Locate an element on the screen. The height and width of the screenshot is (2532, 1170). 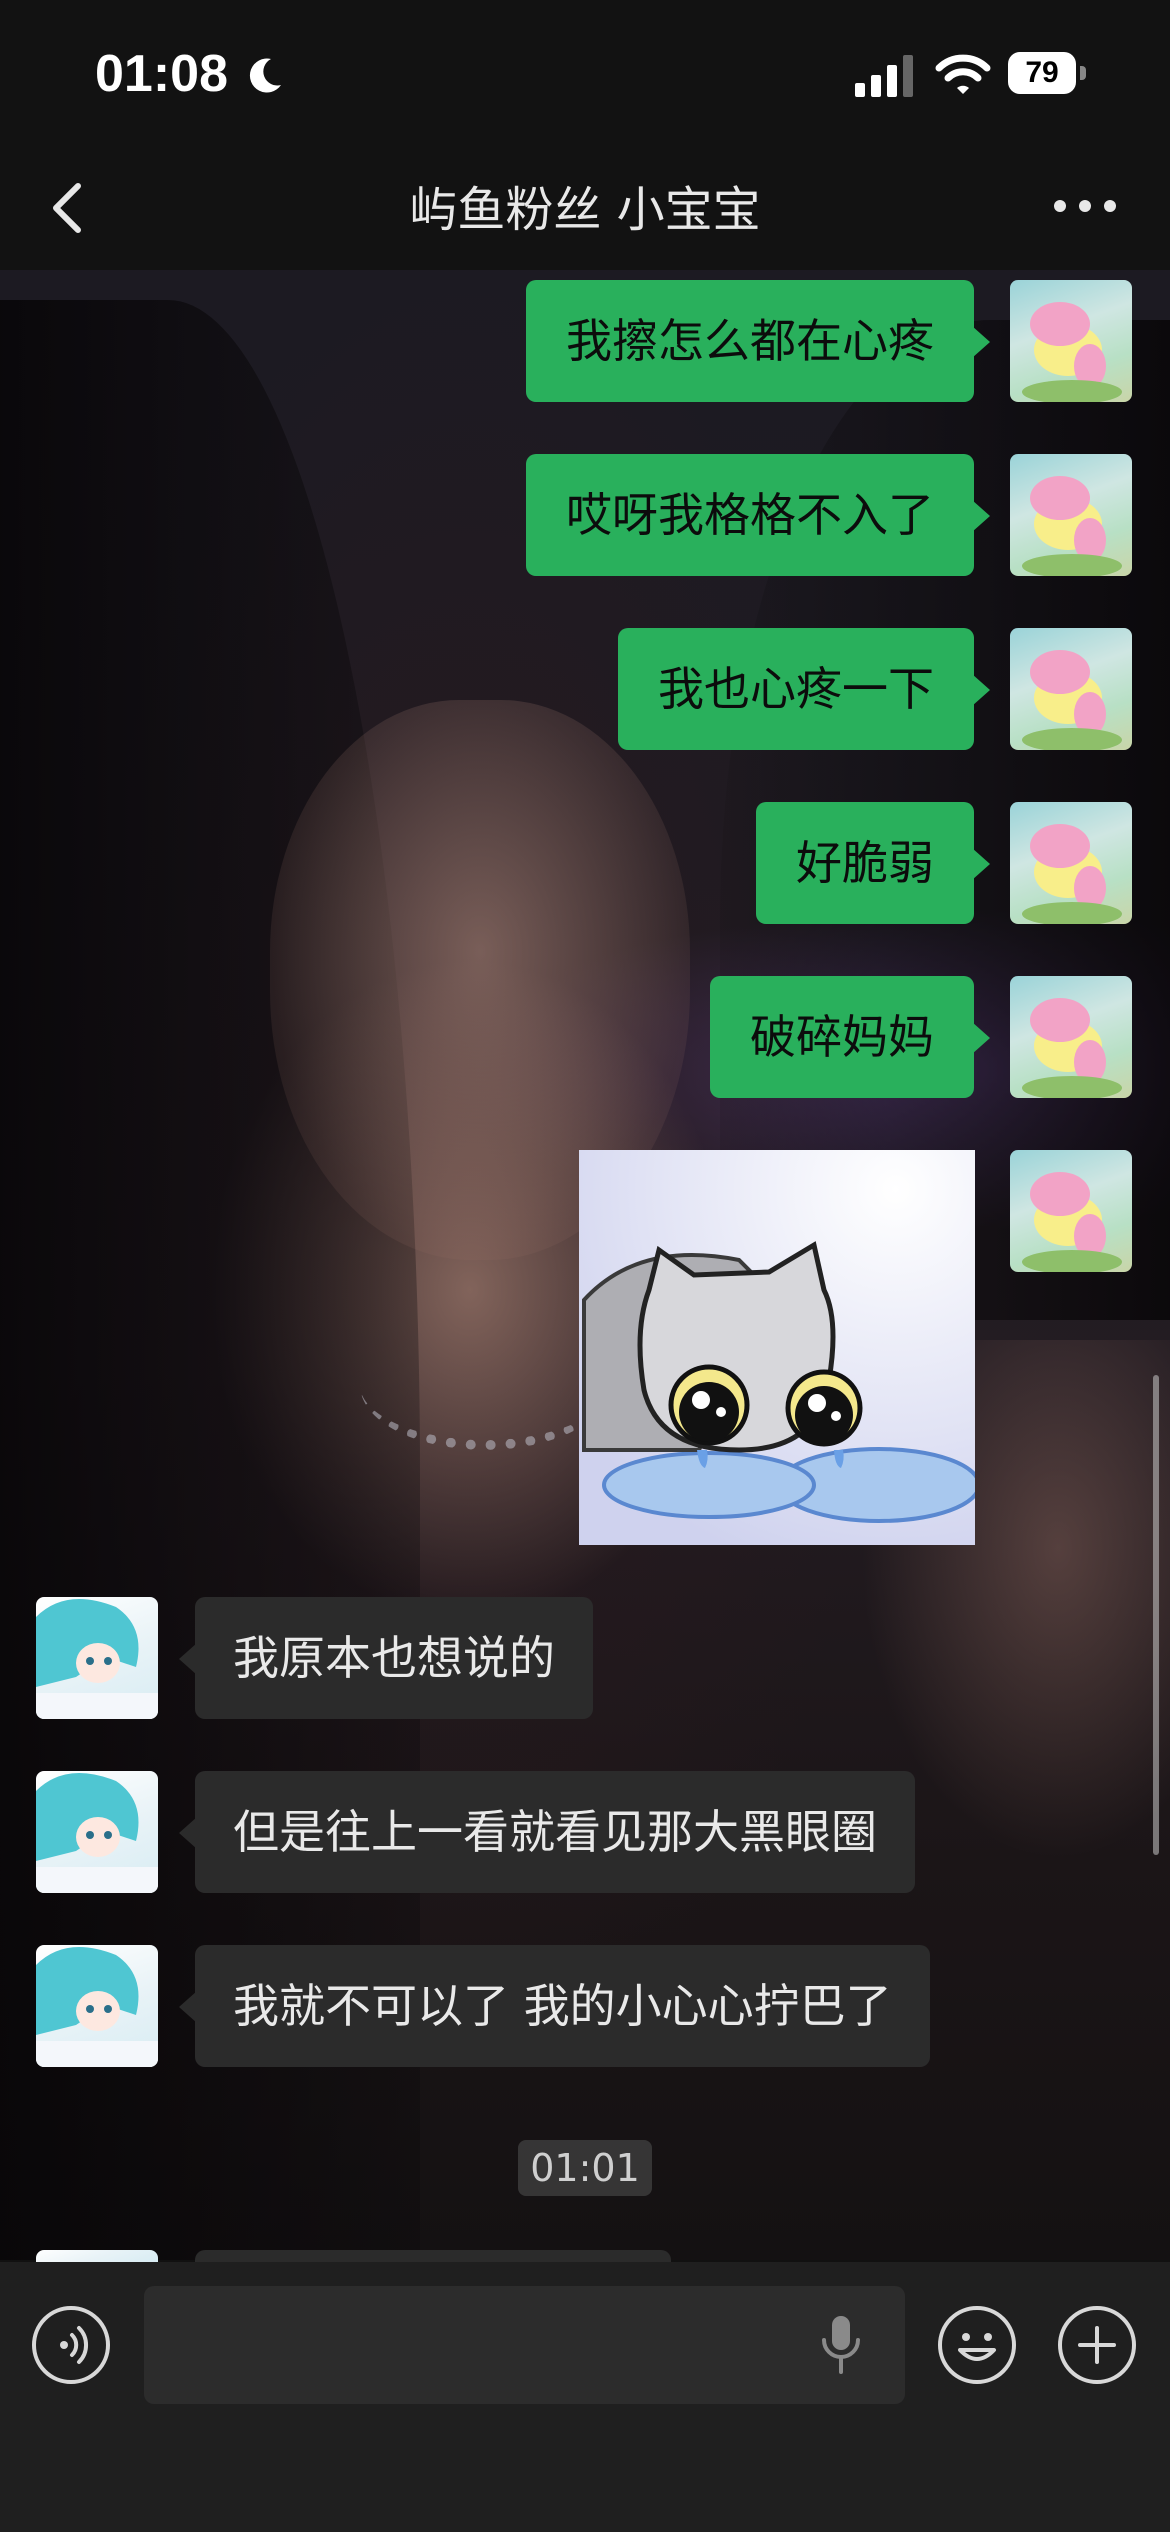
outgoing-message: 我擦怎么都在心疼 is located at coordinates (758, 341).